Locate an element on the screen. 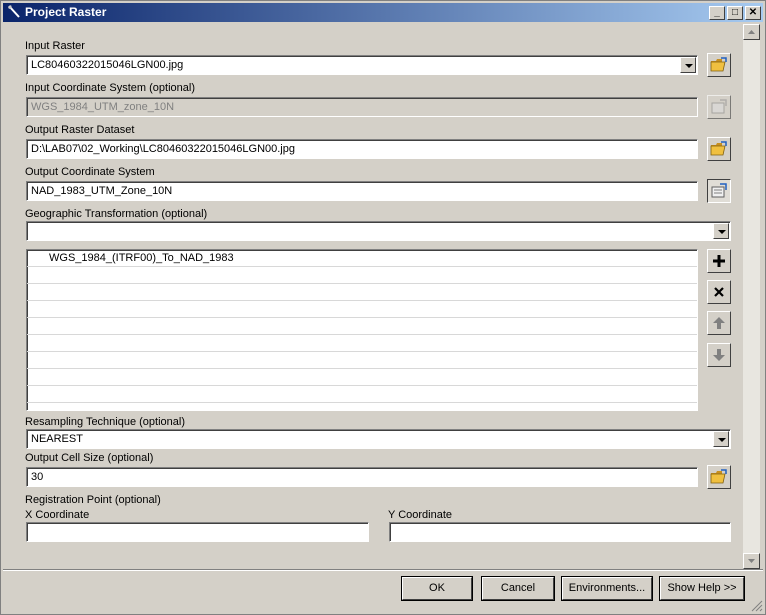 The width and height of the screenshot is (766, 615). geographic-transformation-dropdown is located at coordinates (378, 231).